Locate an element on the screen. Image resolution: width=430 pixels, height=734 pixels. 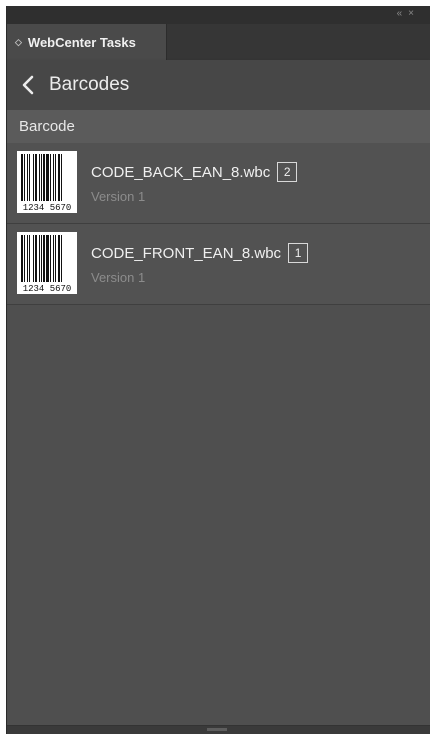
chevron-left-icon is located at coordinates (28, 85).